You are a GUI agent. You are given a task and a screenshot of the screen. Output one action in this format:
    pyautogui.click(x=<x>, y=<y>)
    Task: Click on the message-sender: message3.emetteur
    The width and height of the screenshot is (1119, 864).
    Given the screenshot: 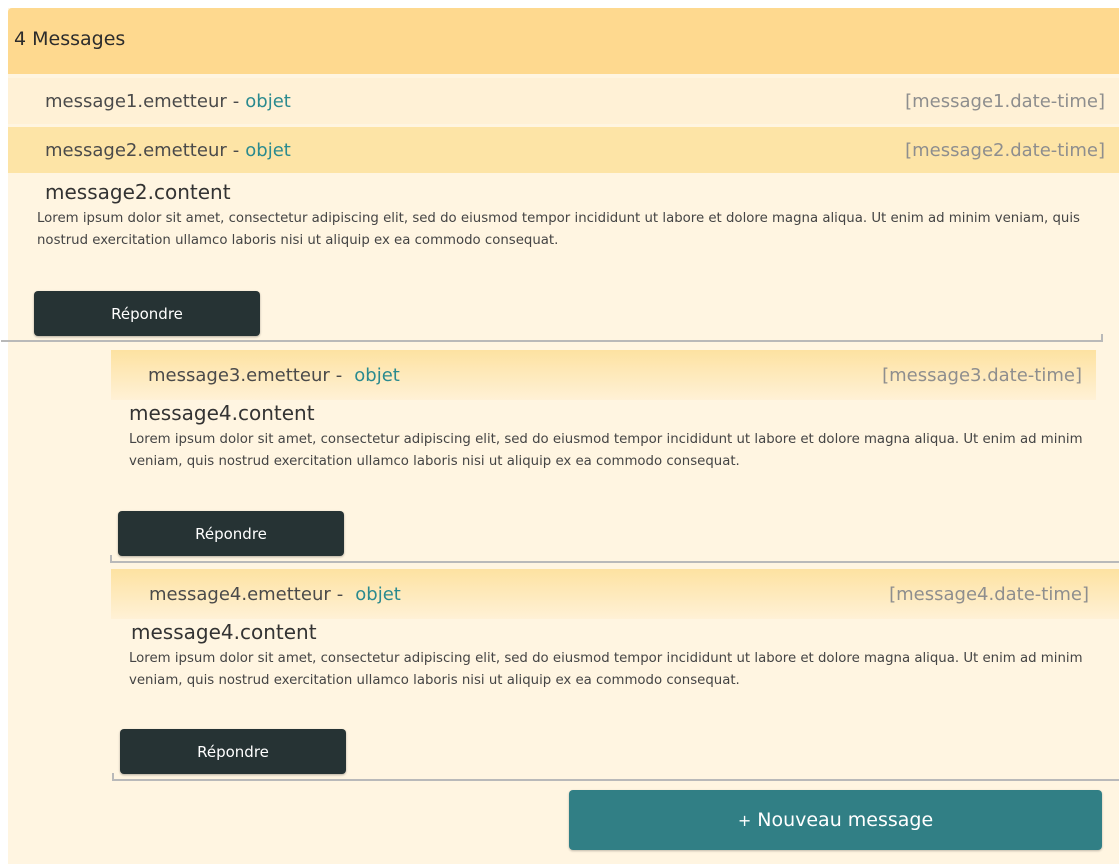 What is the action you would take?
    pyautogui.click(x=239, y=375)
    